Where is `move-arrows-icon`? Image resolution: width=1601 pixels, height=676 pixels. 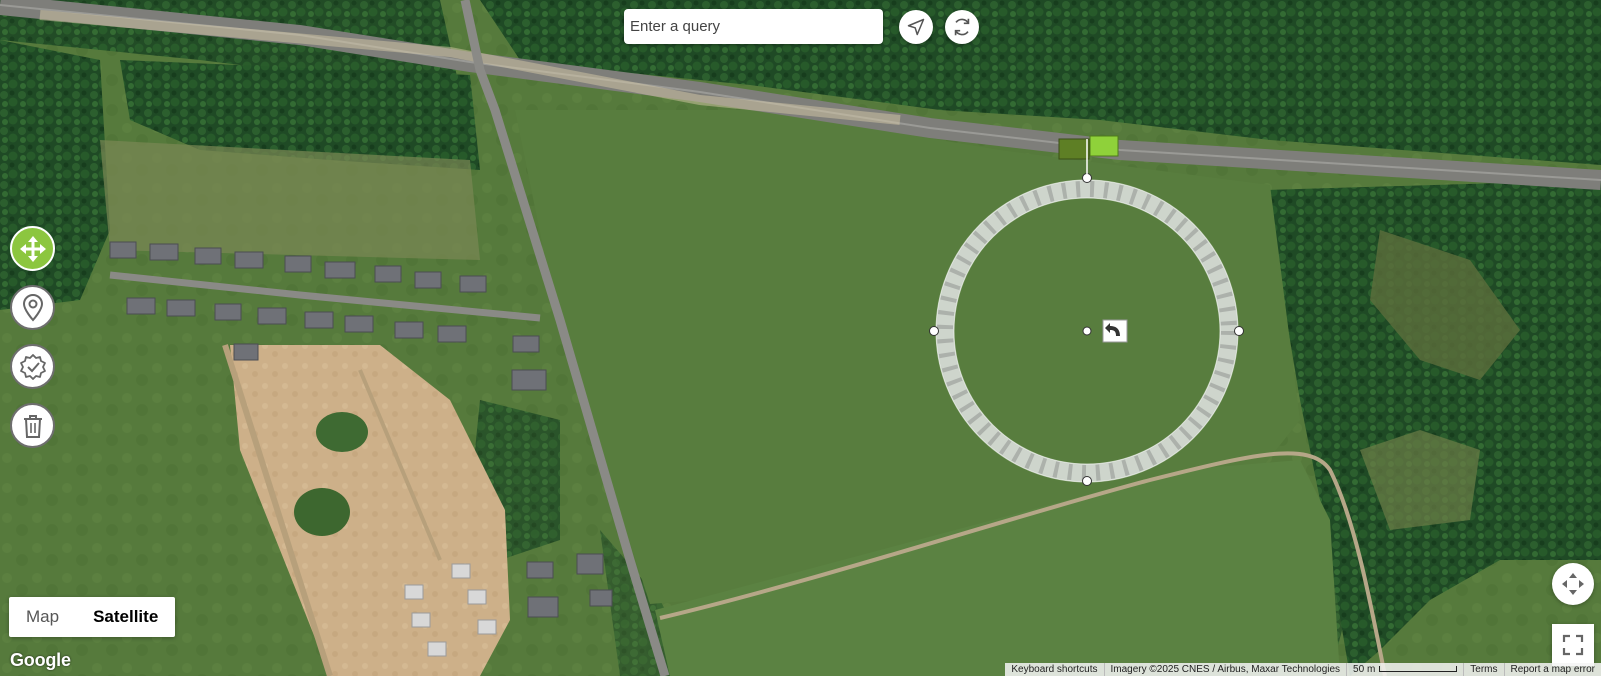 move-arrows-icon is located at coordinates (32, 248).